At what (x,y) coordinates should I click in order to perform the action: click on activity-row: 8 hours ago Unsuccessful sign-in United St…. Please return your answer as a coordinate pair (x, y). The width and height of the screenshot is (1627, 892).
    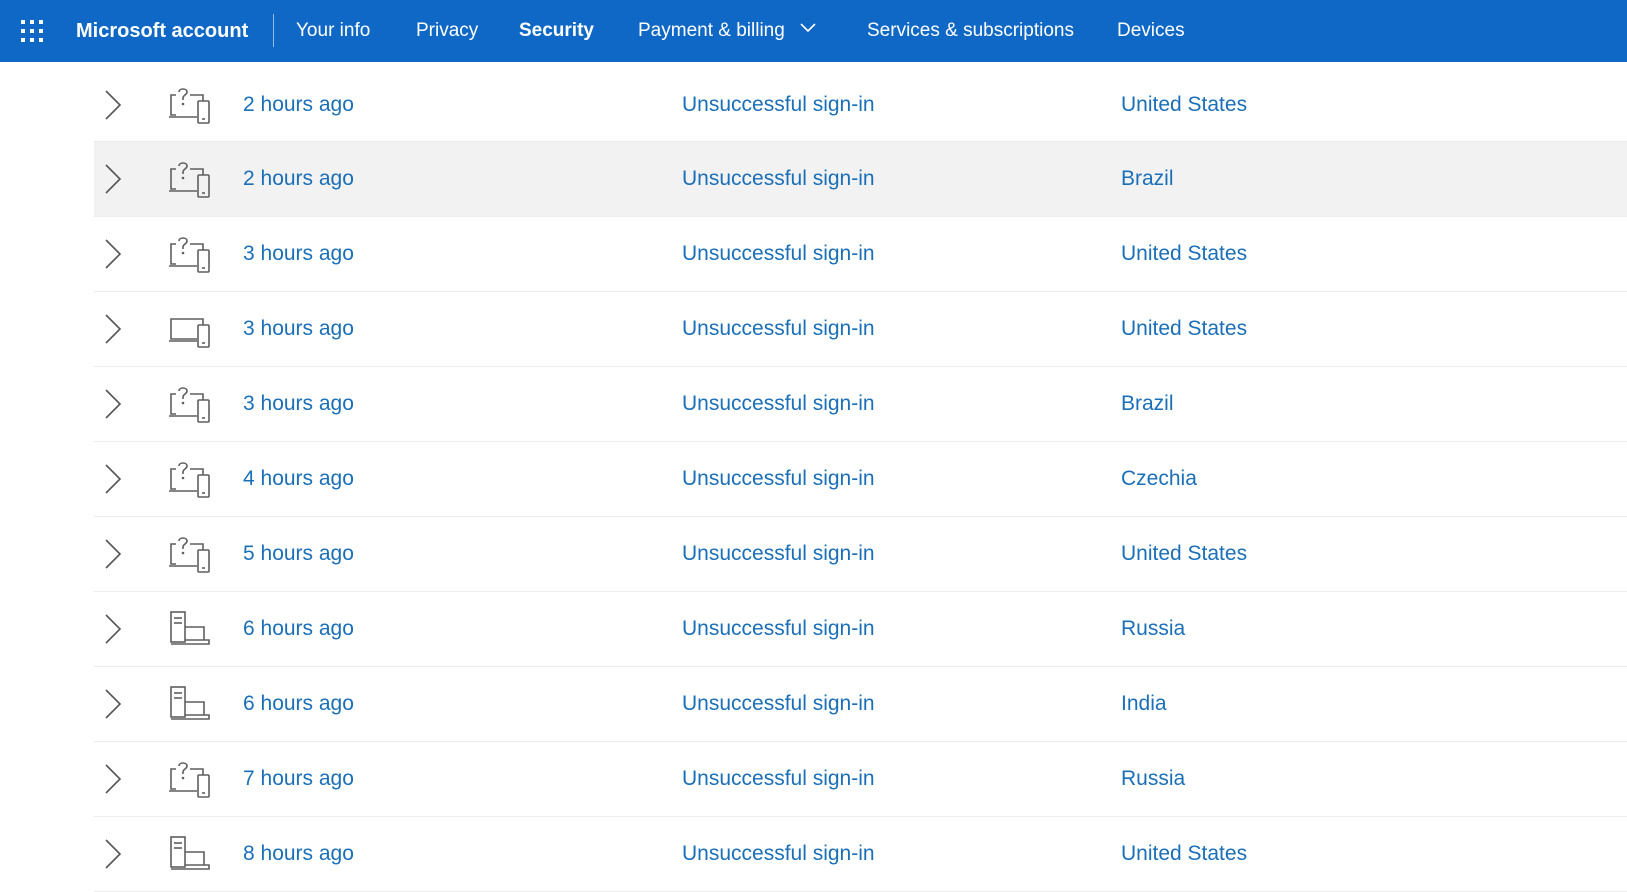
    Looking at the image, I should click on (860, 854).